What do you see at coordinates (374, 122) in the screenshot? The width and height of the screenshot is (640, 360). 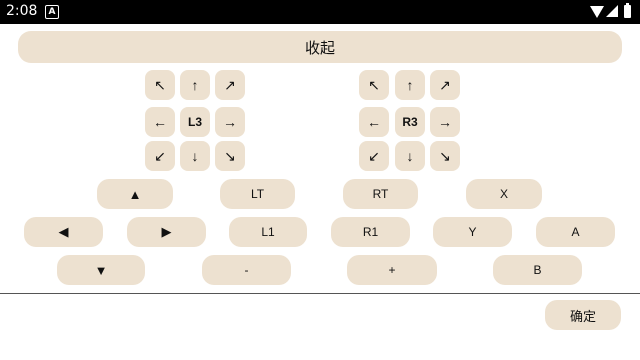 I see `right-stick-left-button: ←` at bounding box center [374, 122].